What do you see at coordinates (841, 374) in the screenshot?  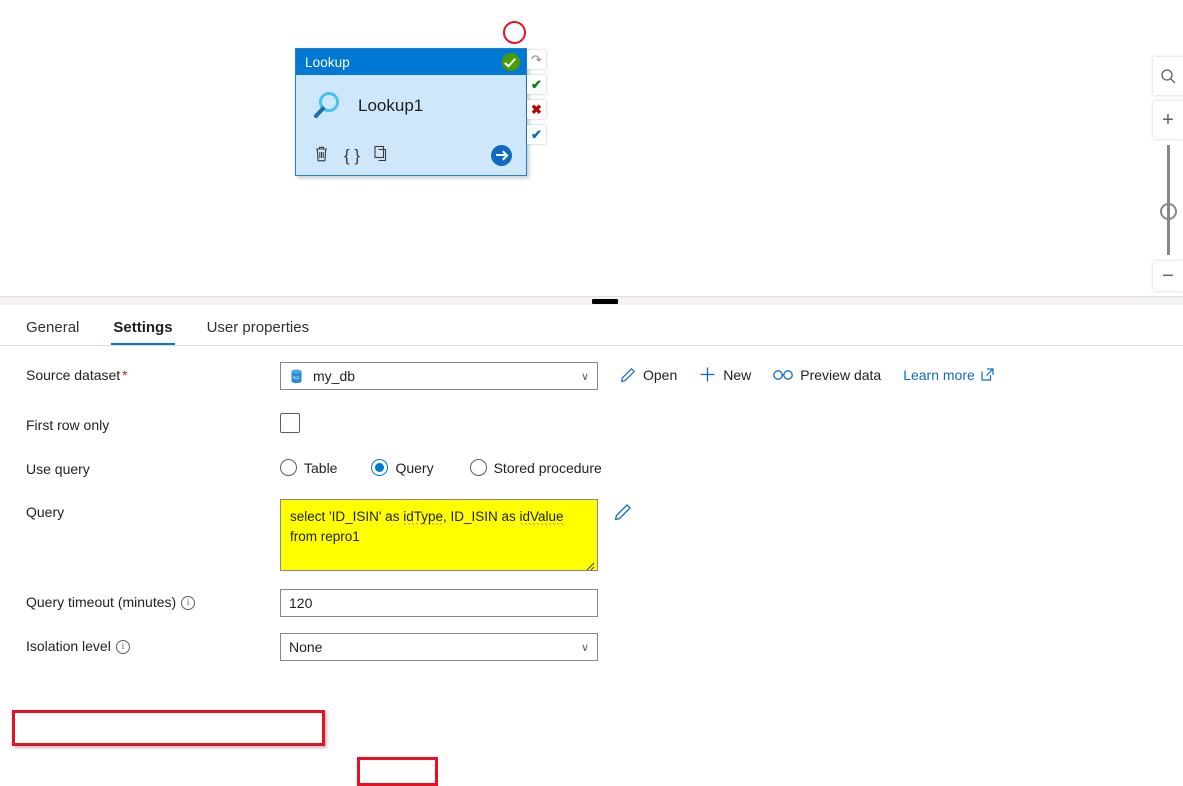 I see `preview-data-label: Preview data` at bounding box center [841, 374].